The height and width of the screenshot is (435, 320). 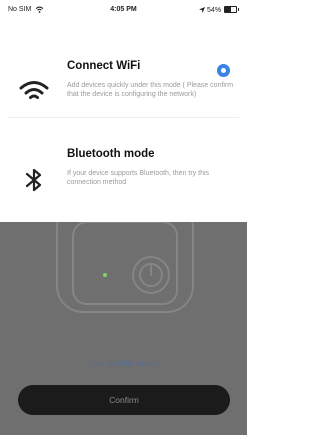 I want to click on confirm-button: Confirm, so click(x=124, y=400).